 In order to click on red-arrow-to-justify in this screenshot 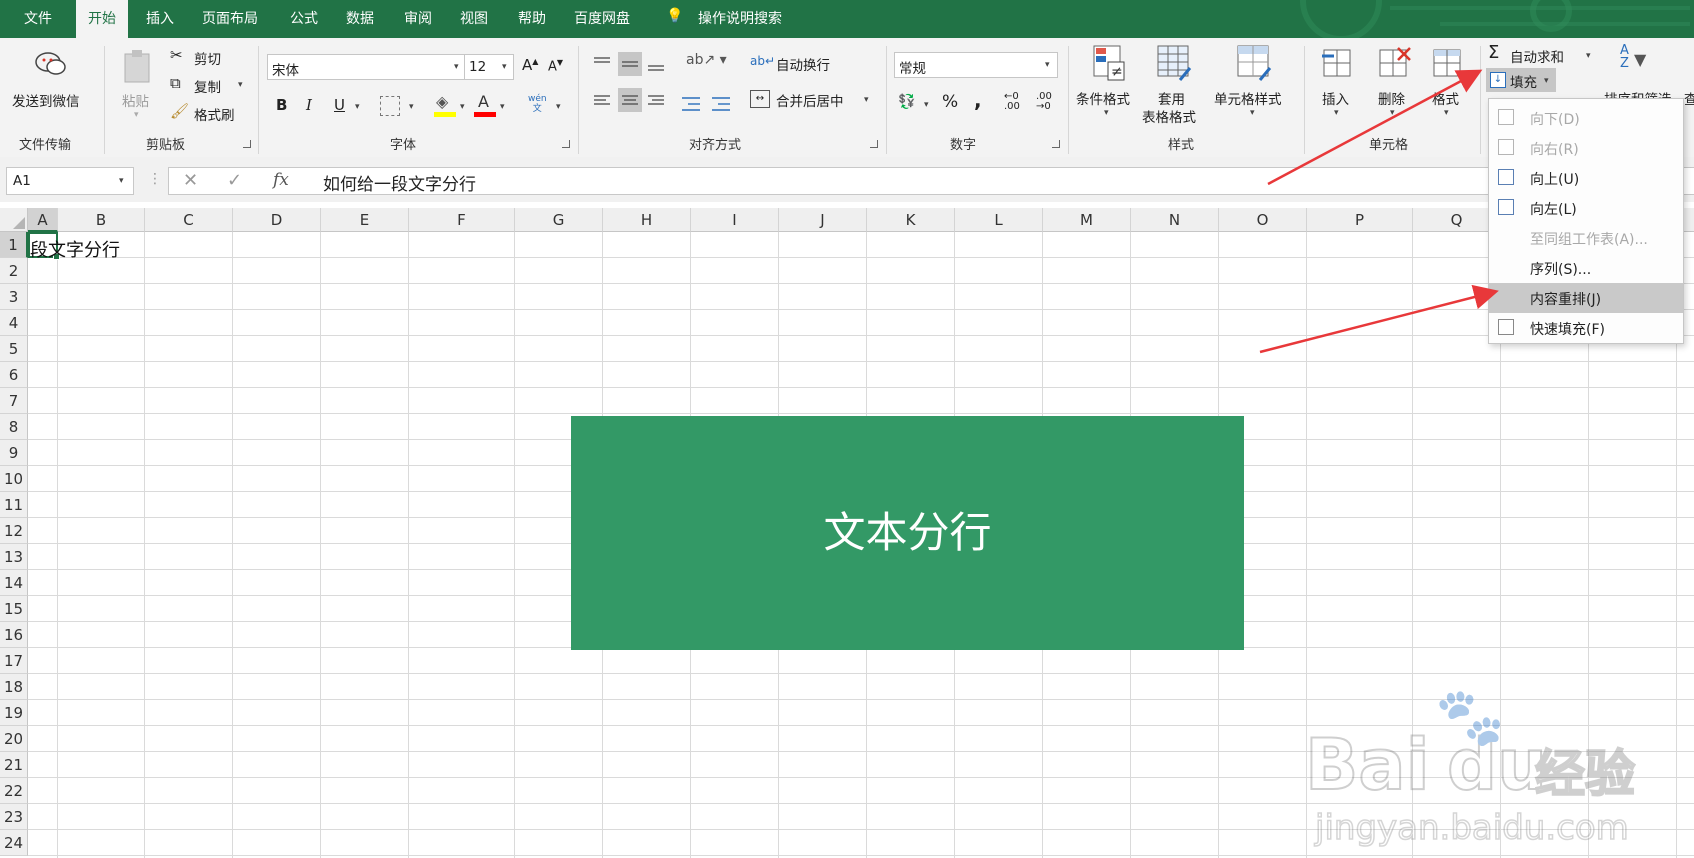, I will do `click(1379, 319)`.